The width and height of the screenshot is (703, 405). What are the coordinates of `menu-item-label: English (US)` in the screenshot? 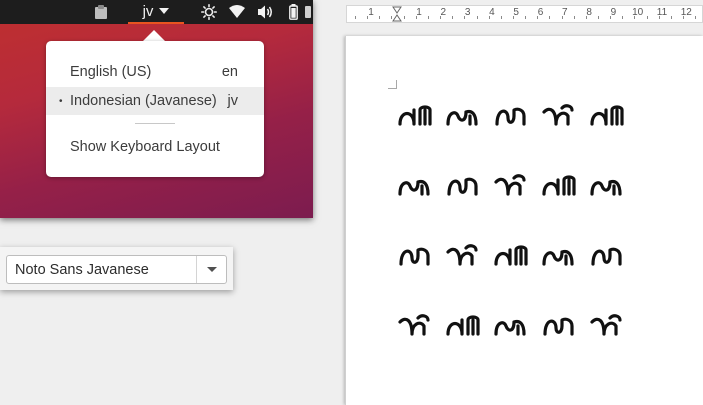 It's located at (111, 72).